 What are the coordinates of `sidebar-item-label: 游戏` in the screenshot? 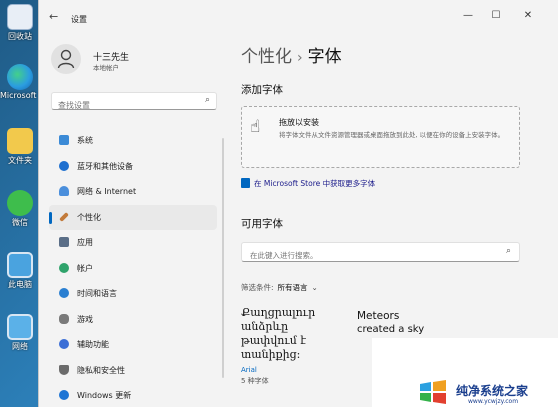 It's located at (85, 319).